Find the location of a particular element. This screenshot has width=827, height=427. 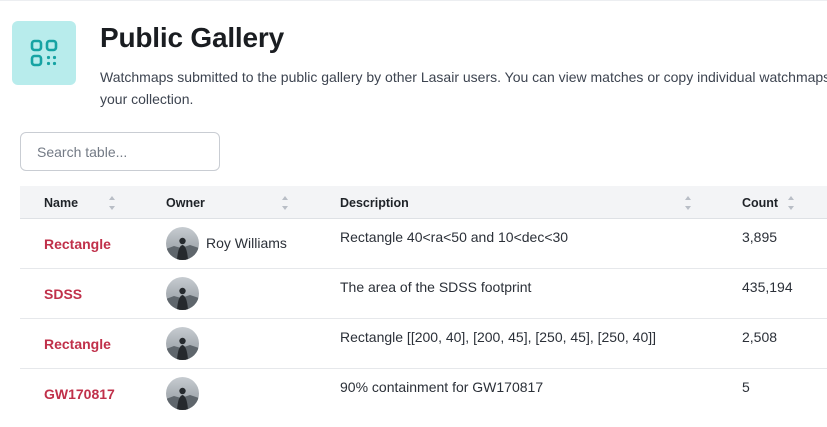

owner-cell: Roy Williams is located at coordinates (226, 243).